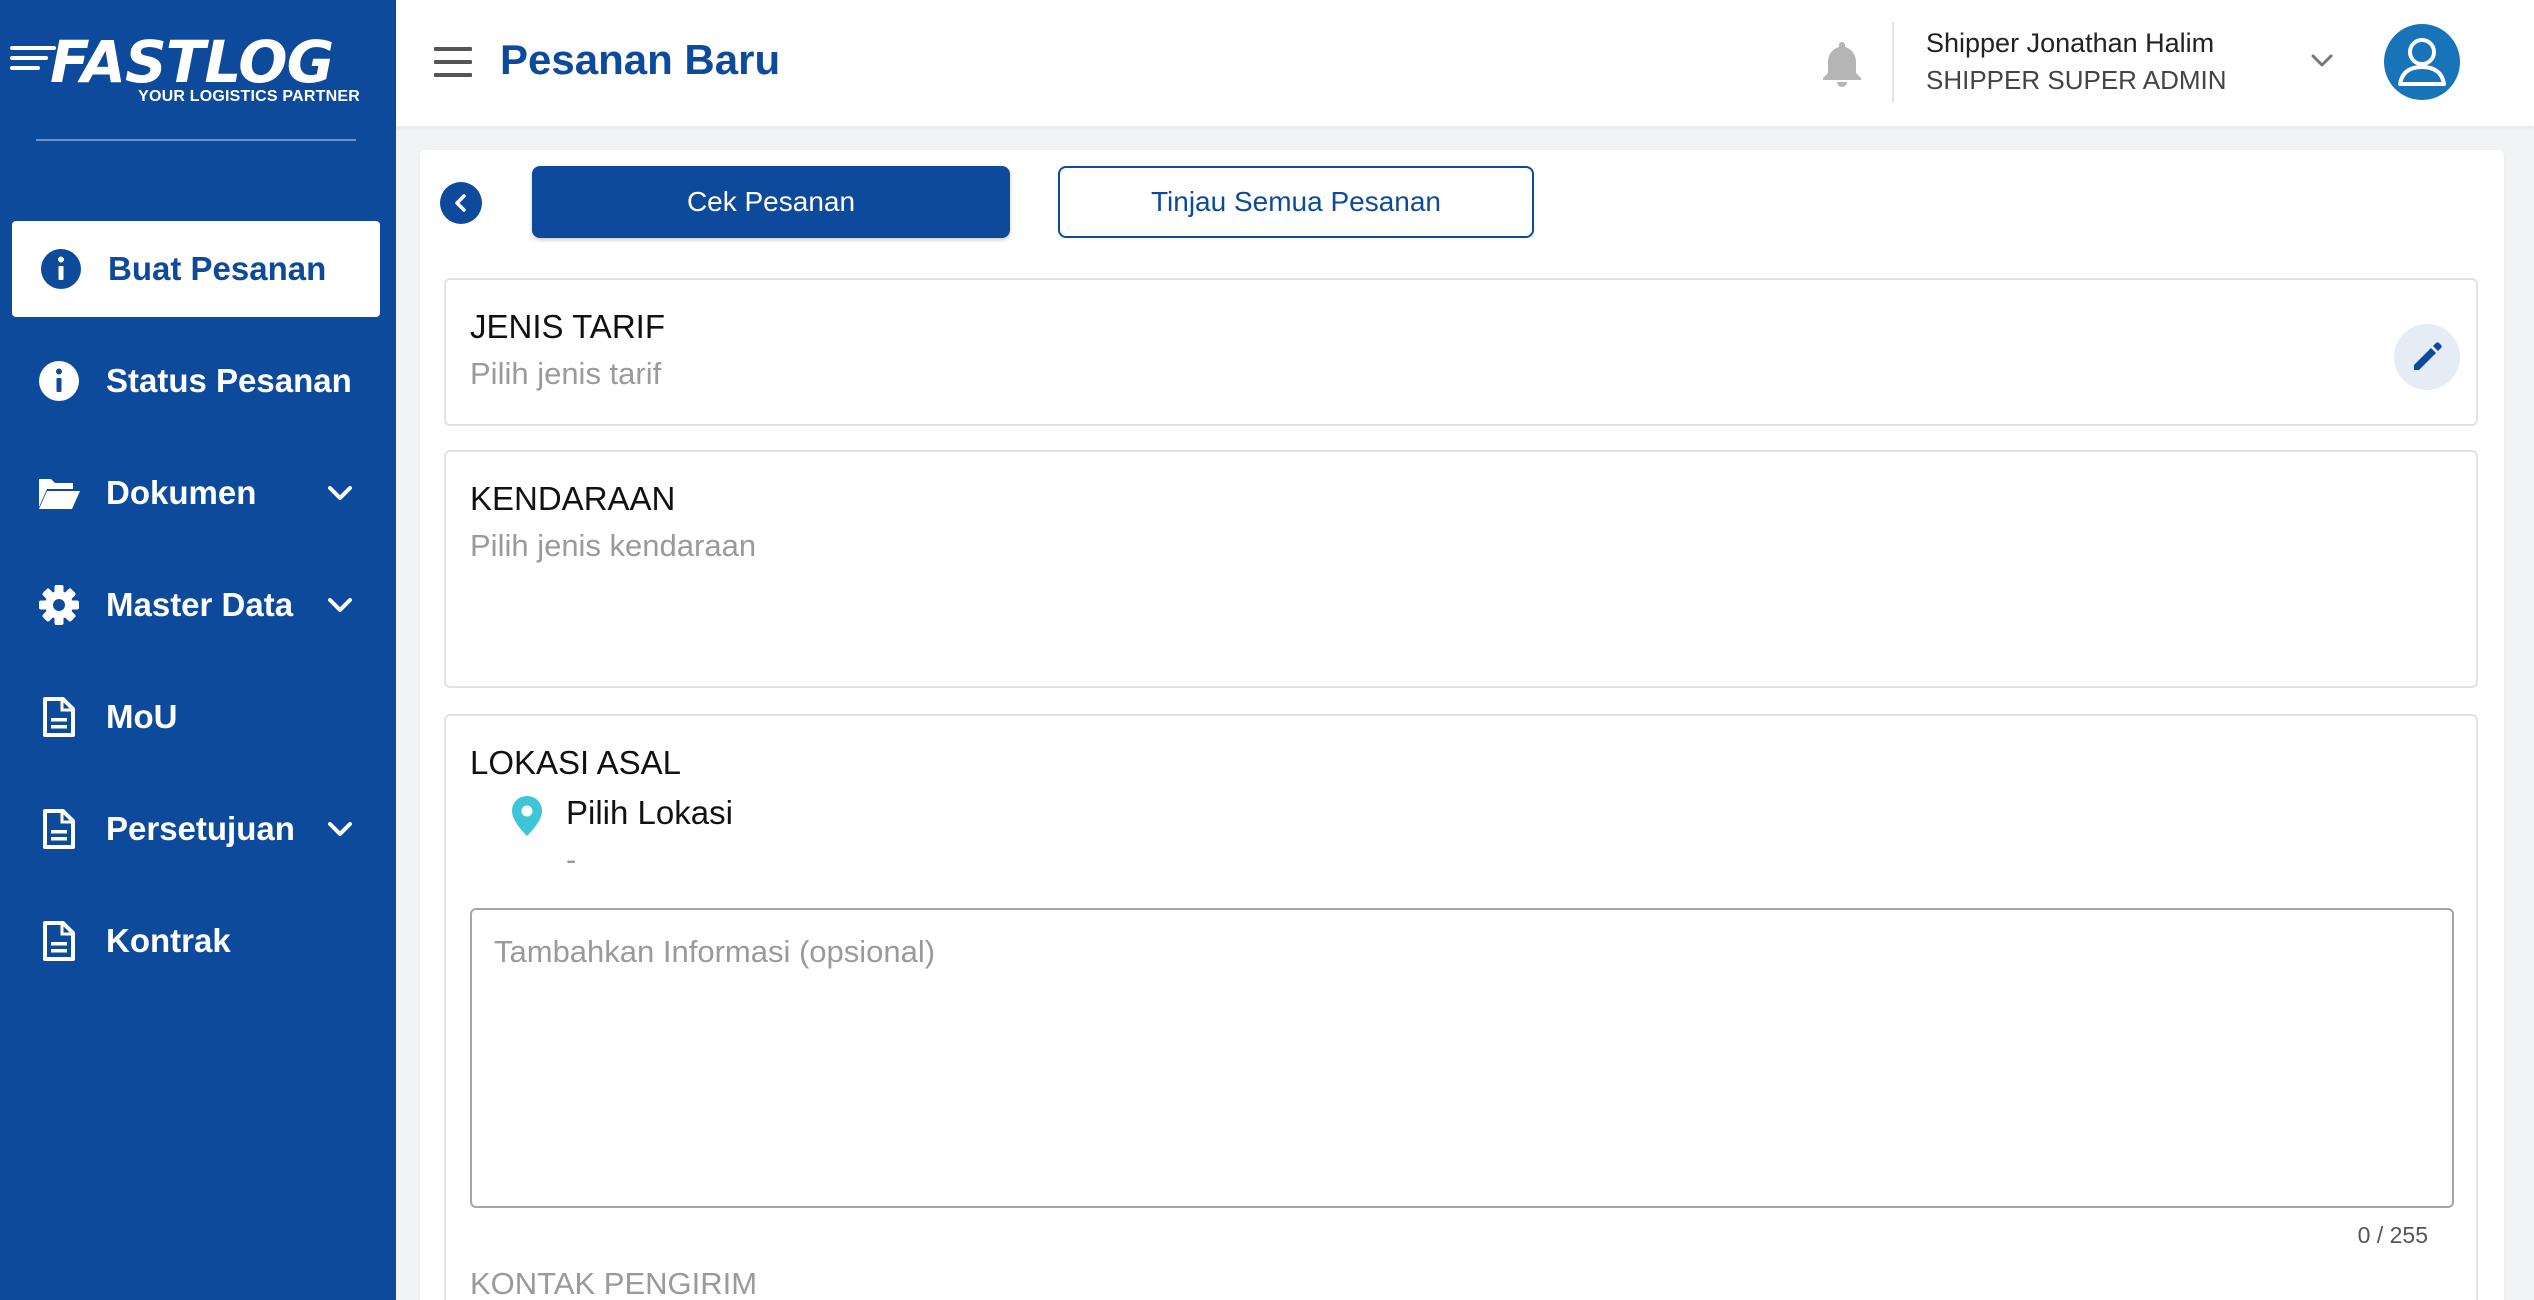 The height and width of the screenshot is (1300, 2534). Describe the element at coordinates (571, 859) in the screenshot. I see `location-value: -` at that location.